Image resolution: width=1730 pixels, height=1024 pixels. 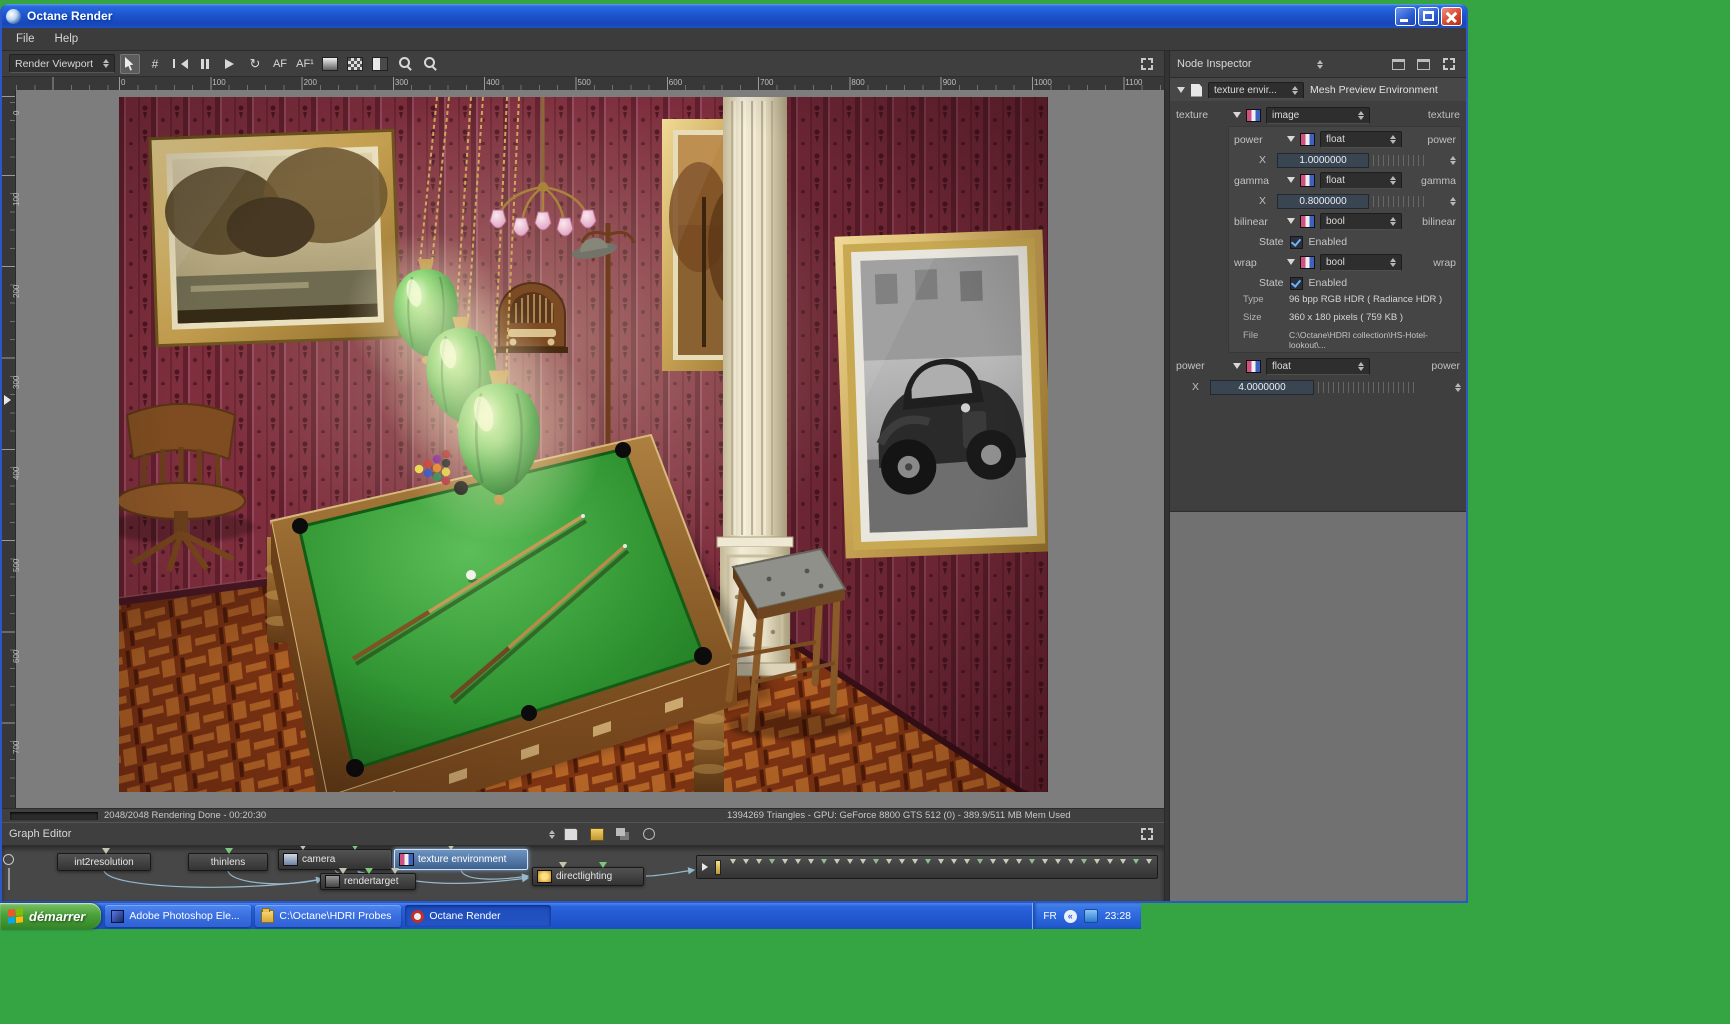 I want to click on power-type-select: float, so click(x=1361, y=139).